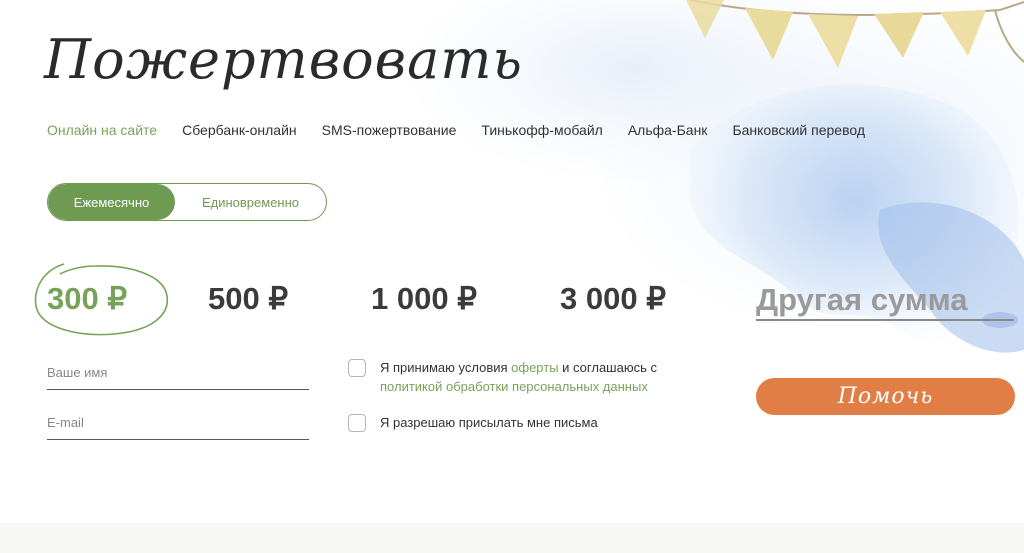 This screenshot has height=553, width=1024. What do you see at coordinates (514, 386) in the screenshot?
I see `privacy-policy-link: политикой обработки персональных данных` at bounding box center [514, 386].